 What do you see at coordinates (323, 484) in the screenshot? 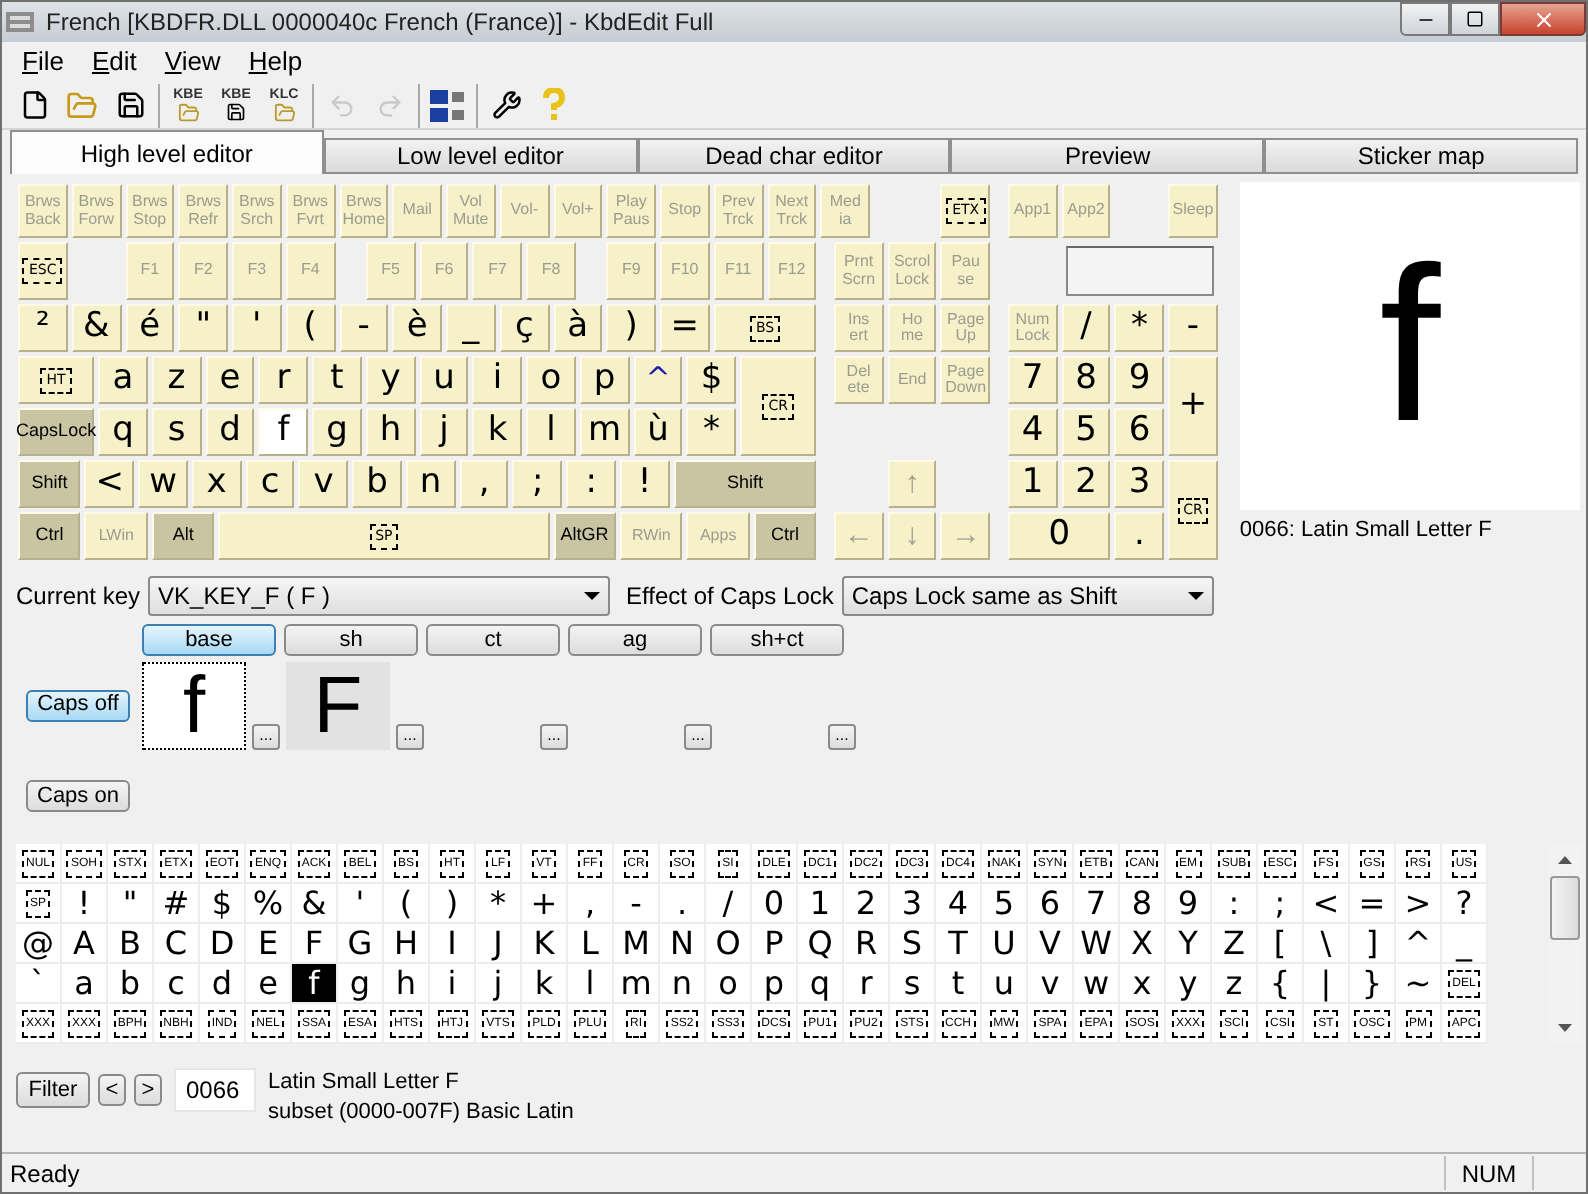
I see `keyboard-key: v` at bounding box center [323, 484].